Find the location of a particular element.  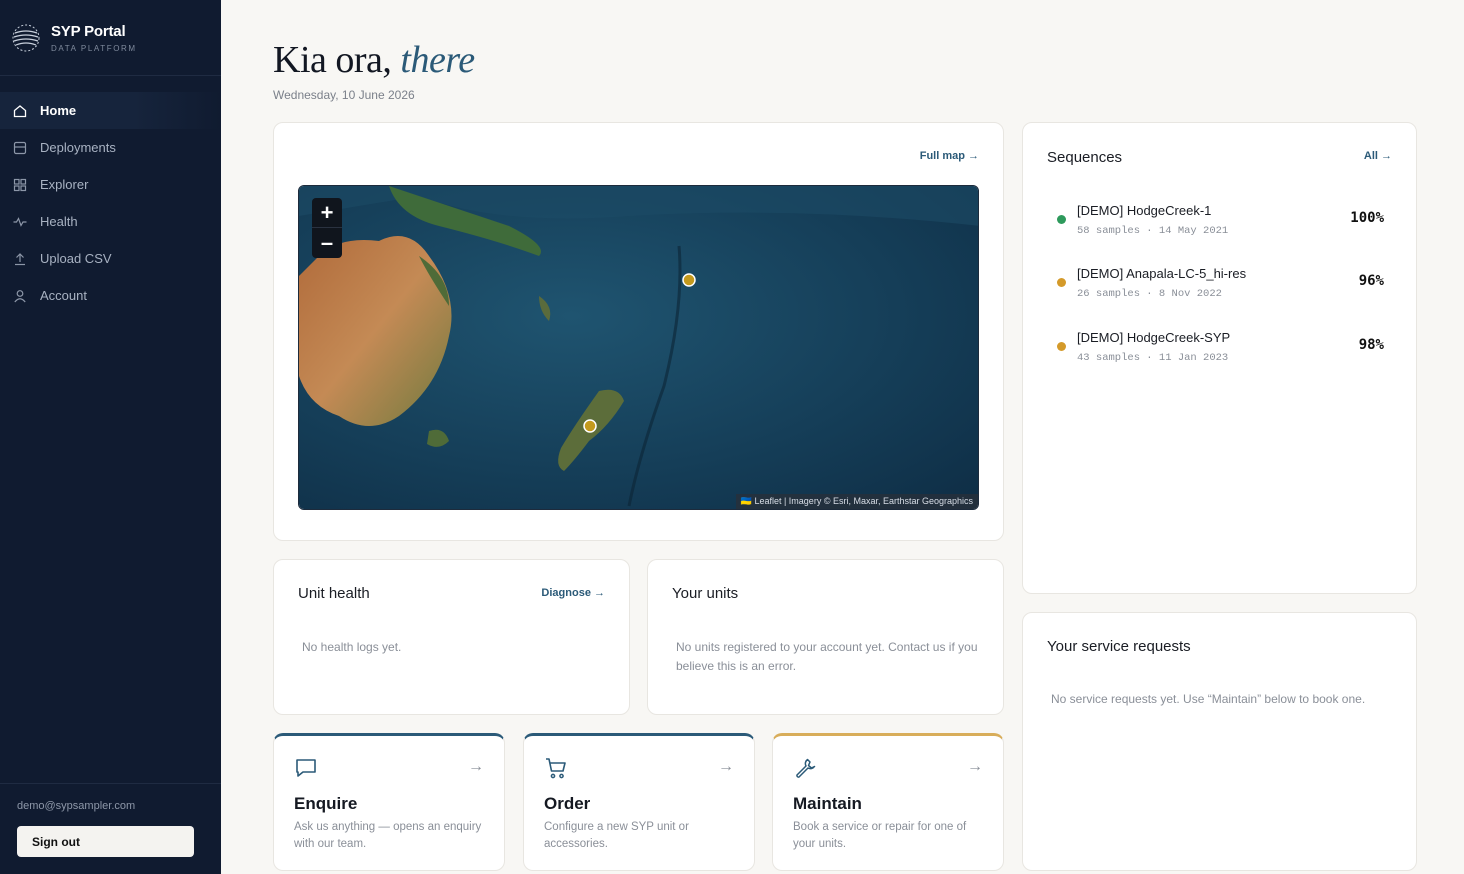

brand-subtitle: DATA PLATFORM is located at coordinates (94, 48).